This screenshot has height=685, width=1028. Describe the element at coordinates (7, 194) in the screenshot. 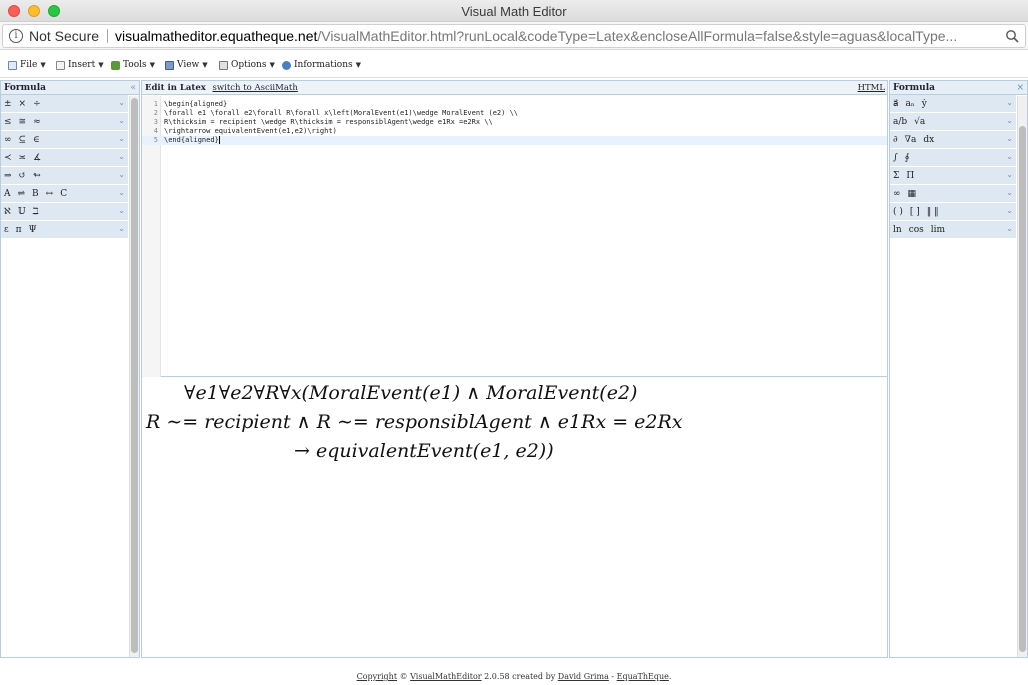

I see `symbol-button: A` at that location.